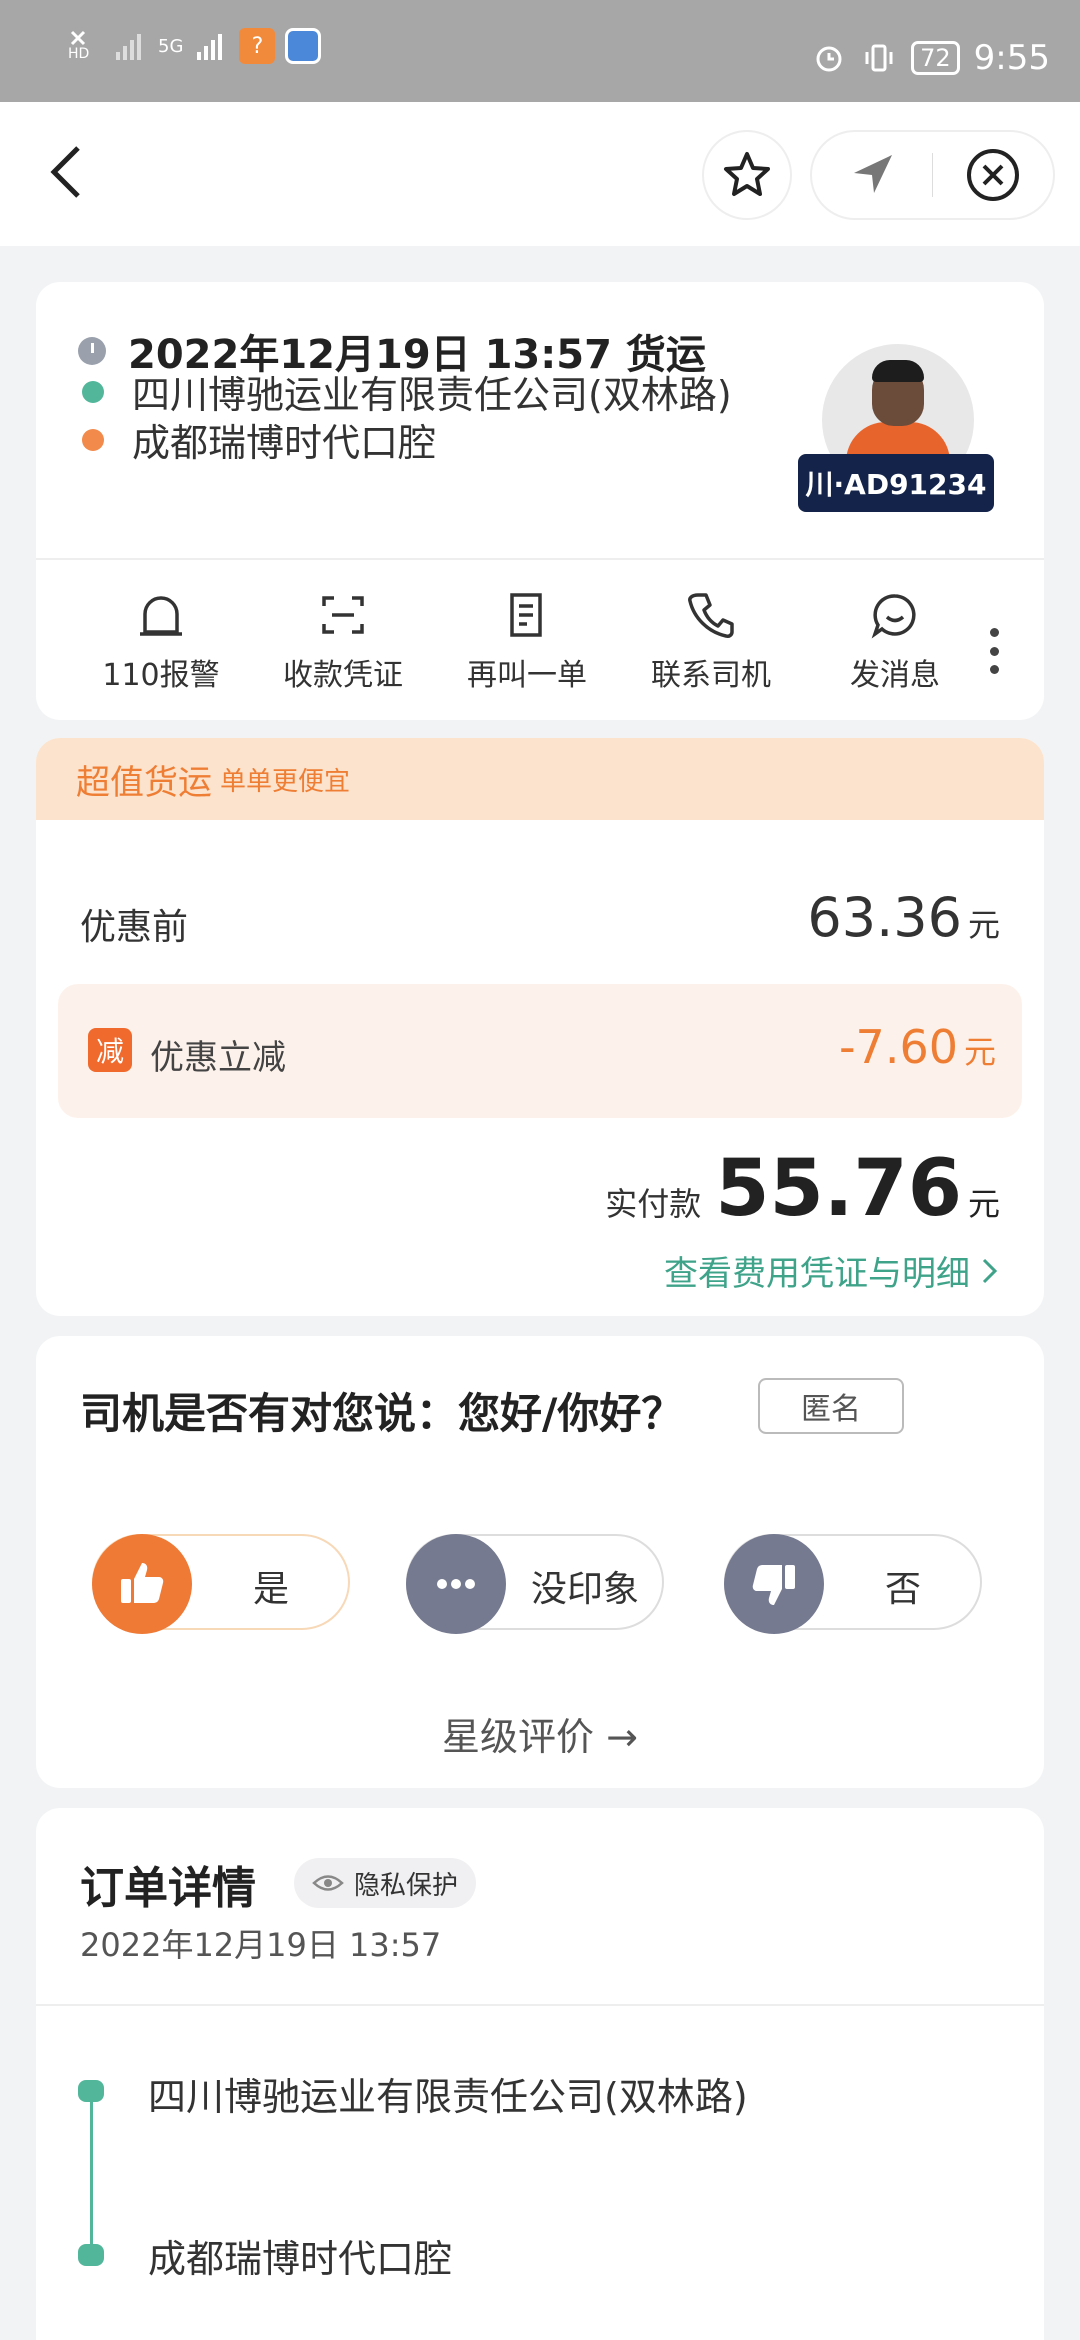 The width and height of the screenshot is (1080, 2340). What do you see at coordinates (261, 1945) in the screenshot?
I see `order-date: 2022年12月19日 13:57` at bounding box center [261, 1945].